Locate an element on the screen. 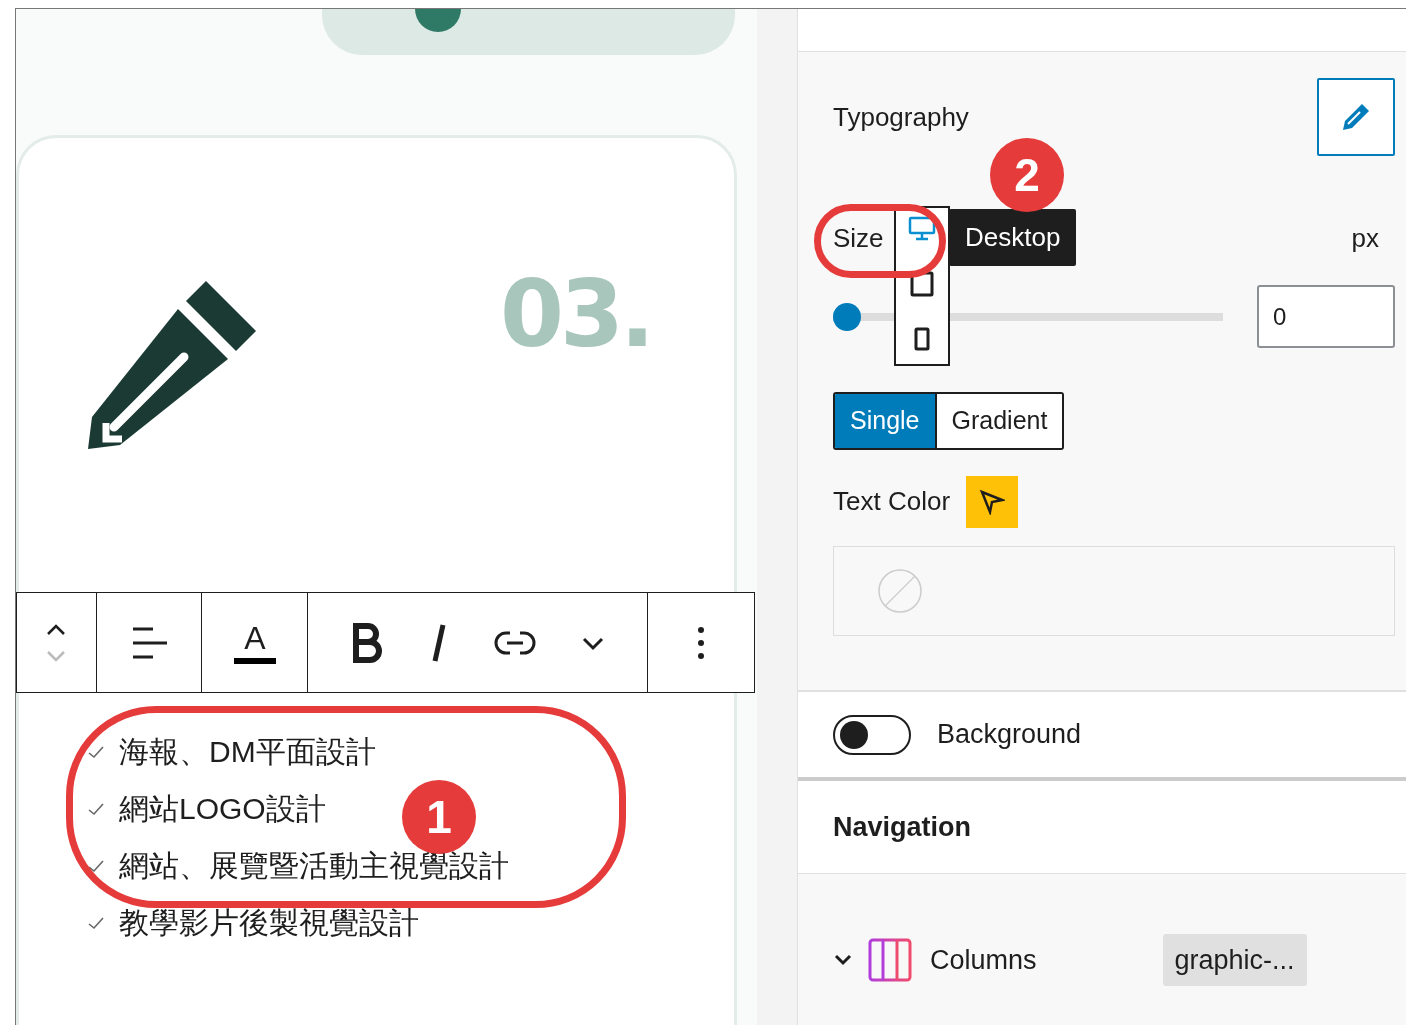 The width and height of the screenshot is (1406, 1025). no-color-icon is located at coordinates (900, 590).